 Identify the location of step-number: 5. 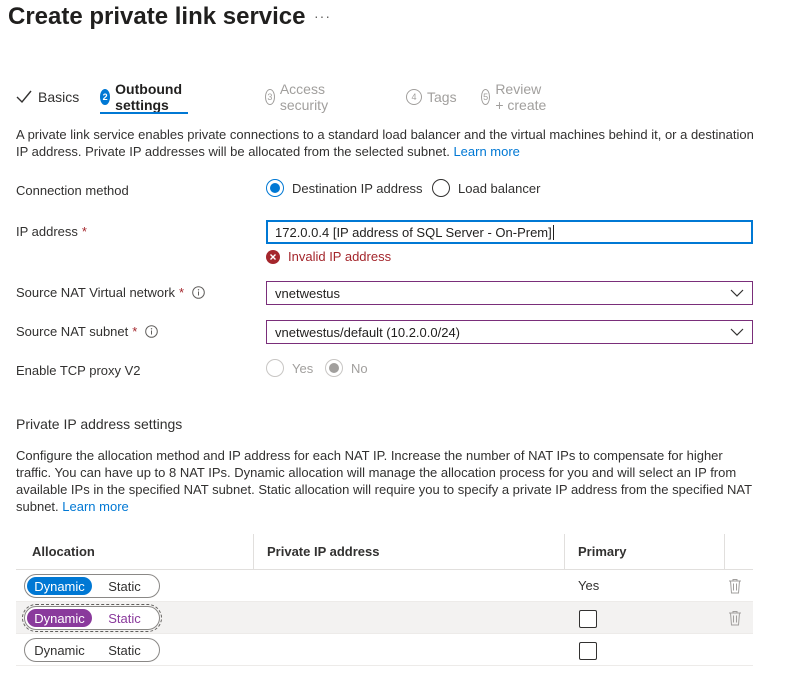
(486, 97).